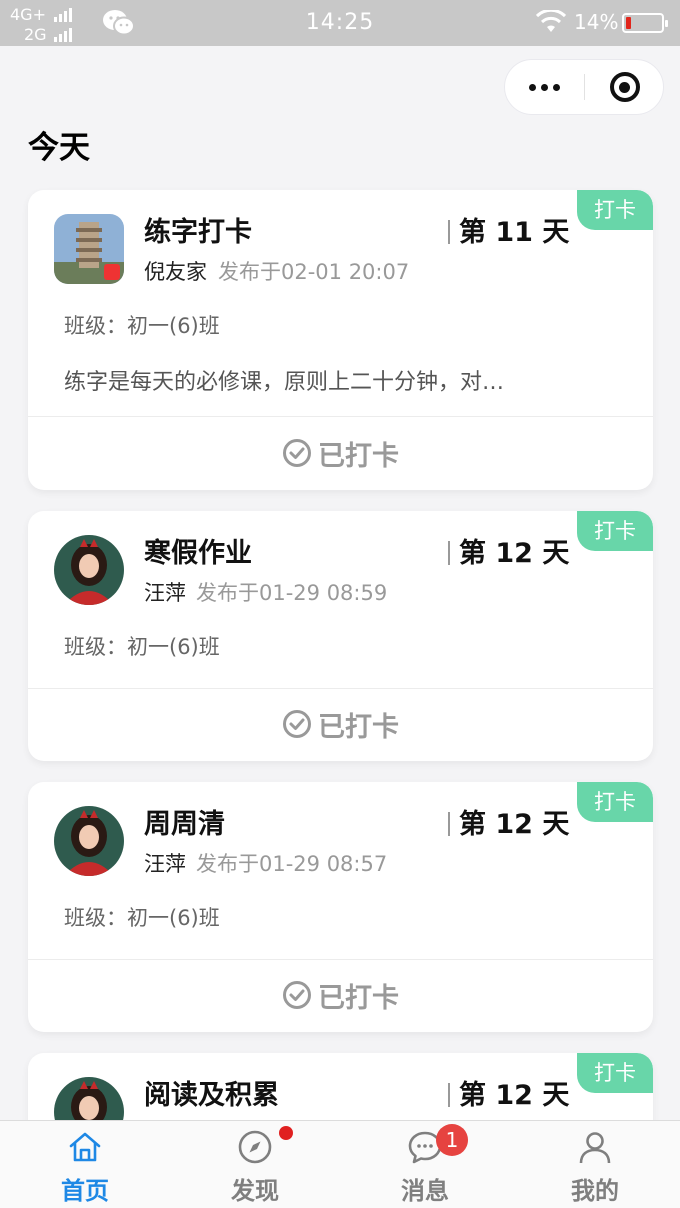 The image size is (680, 1208). I want to click on tab-profile-label: 我的, so click(595, 1191).